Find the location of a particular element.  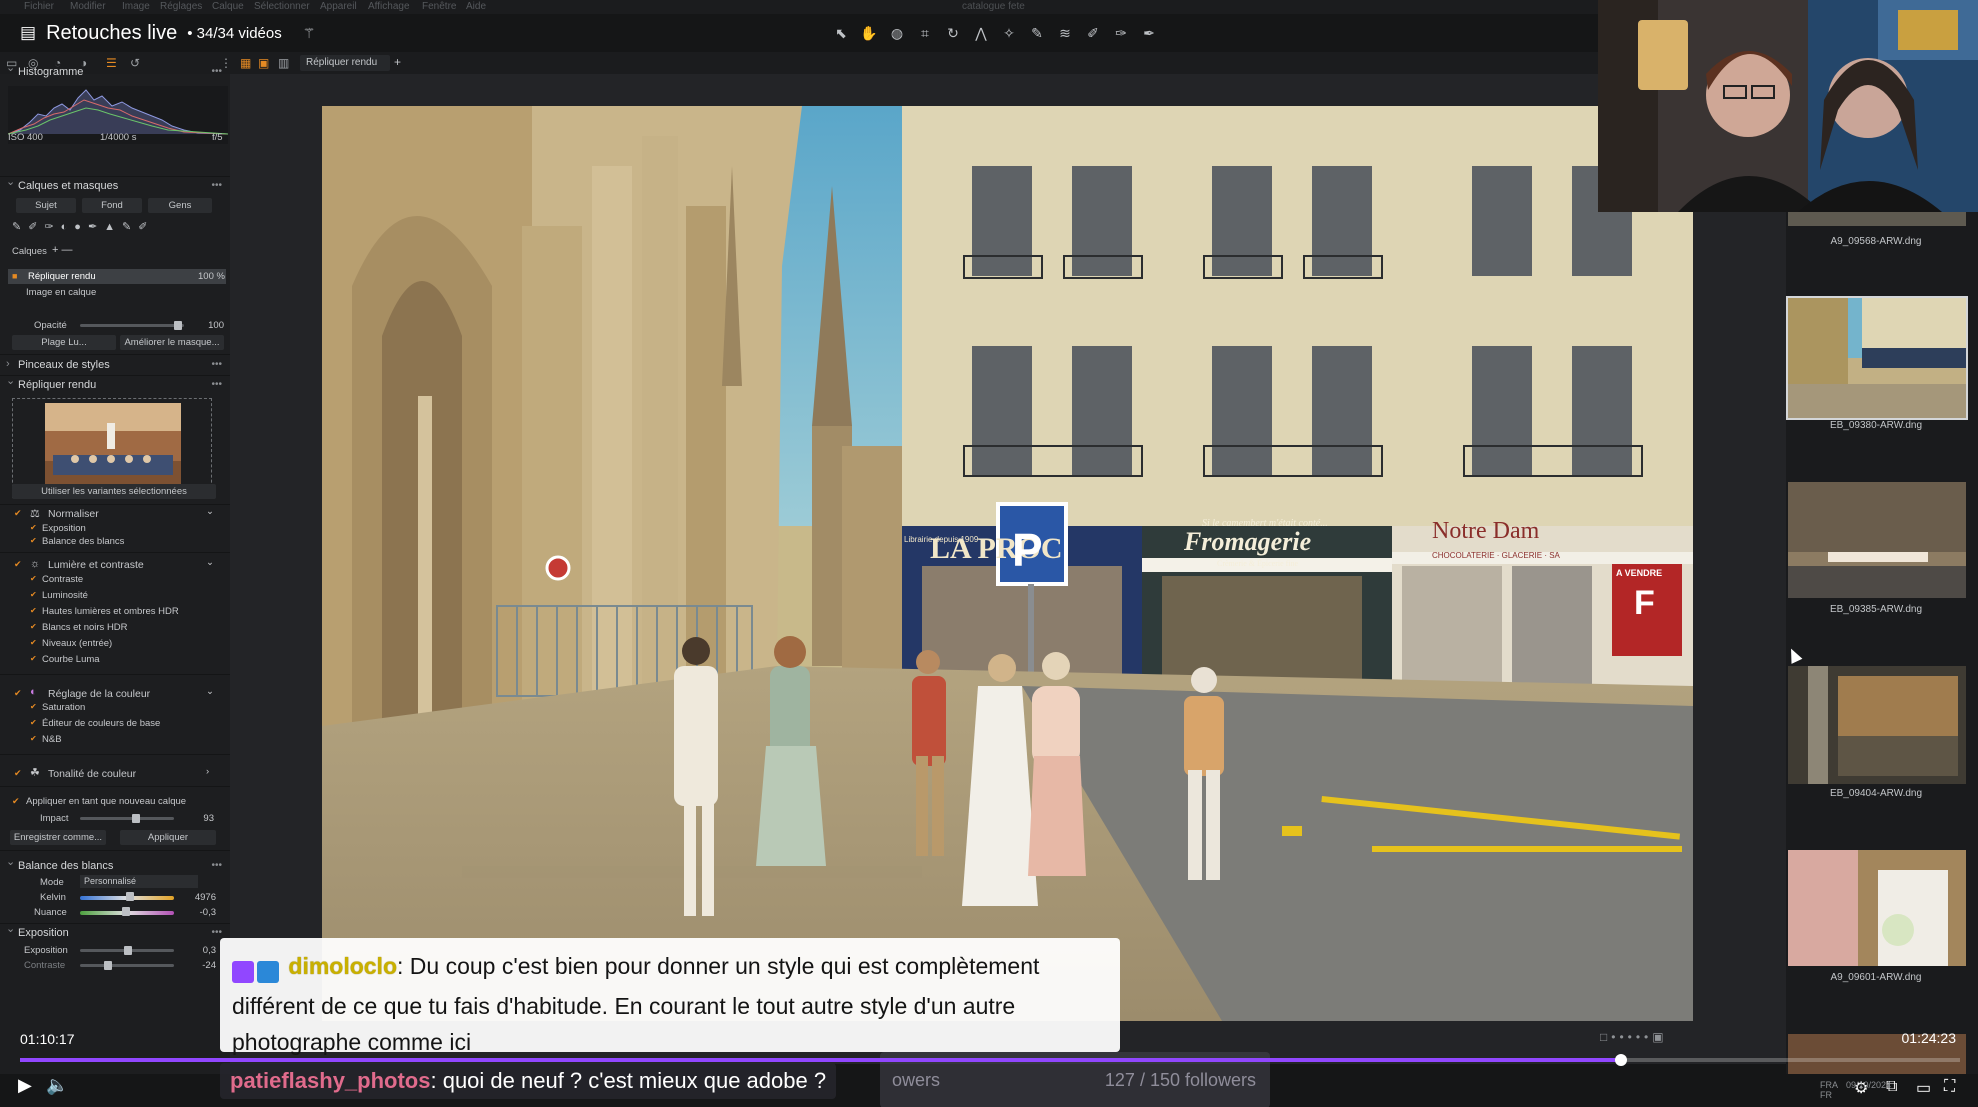

opacity-slider-thumb is located at coordinates (178, 325).